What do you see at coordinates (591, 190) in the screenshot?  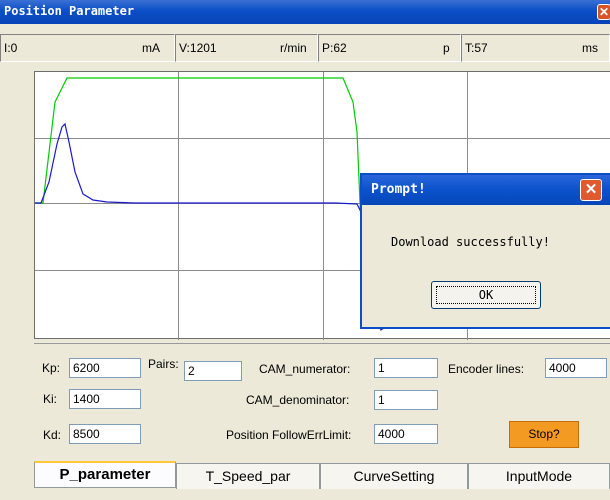 I see `dialog-close-icon: ✕` at bounding box center [591, 190].